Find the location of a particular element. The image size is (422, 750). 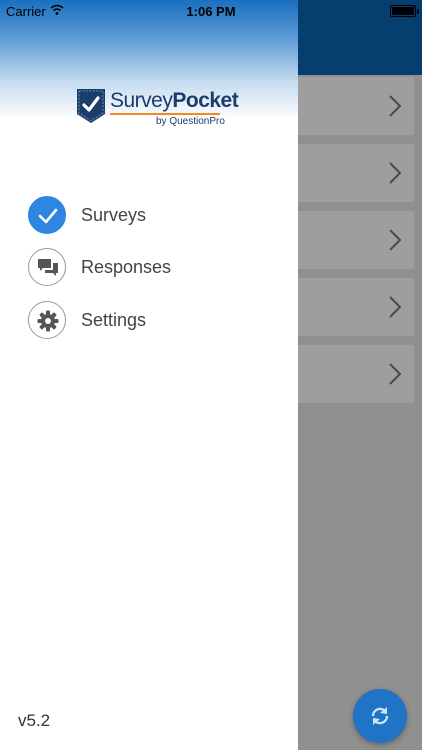

logo-byline: by QuestionPro is located at coordinates (190, 121).